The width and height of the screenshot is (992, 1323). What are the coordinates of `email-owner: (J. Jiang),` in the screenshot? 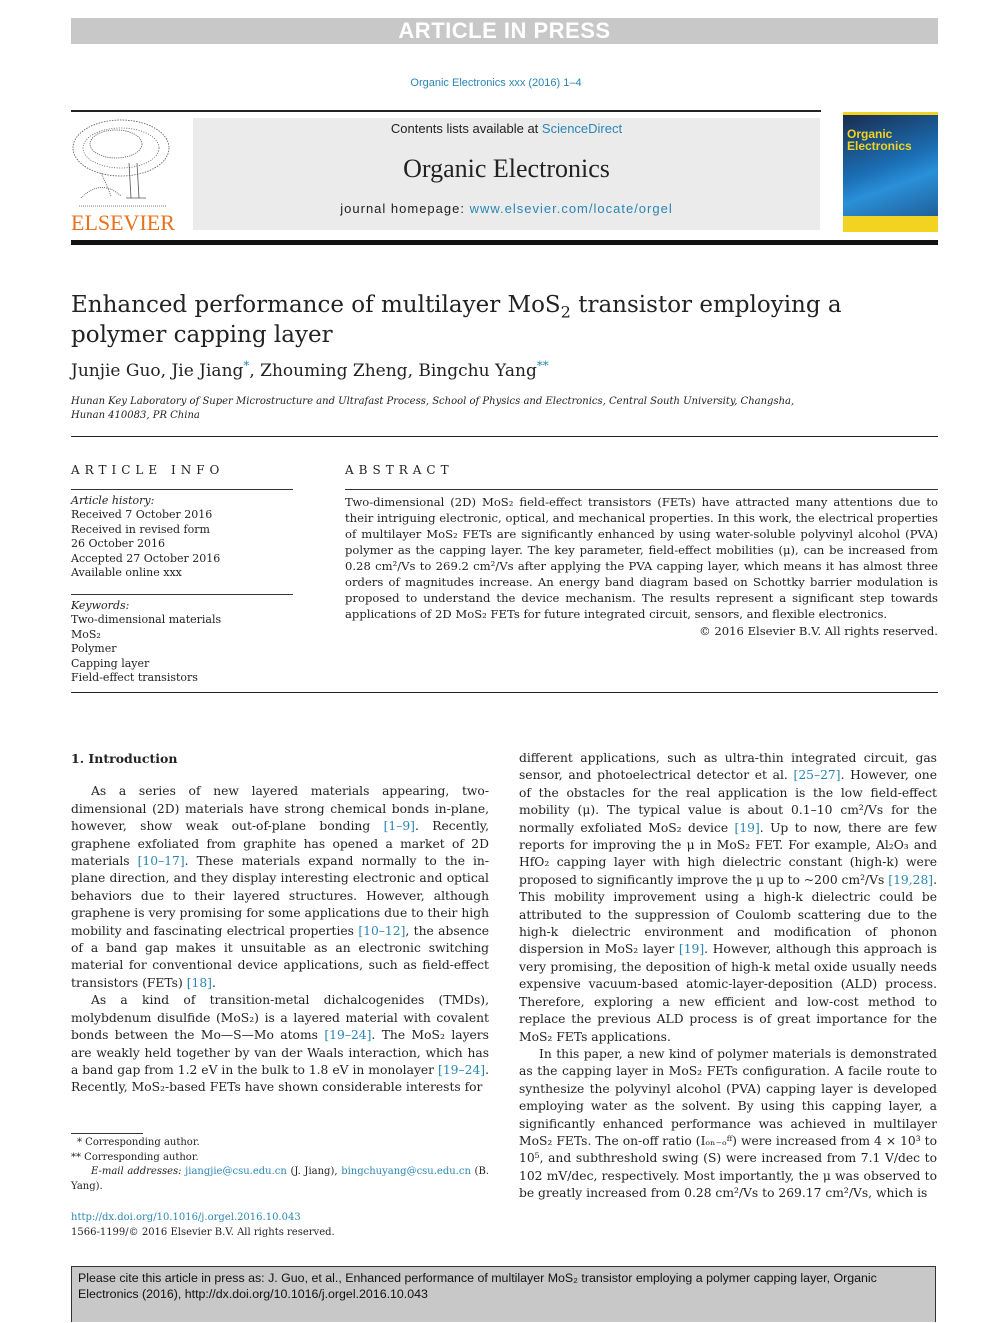 It's located at (314, 1171).